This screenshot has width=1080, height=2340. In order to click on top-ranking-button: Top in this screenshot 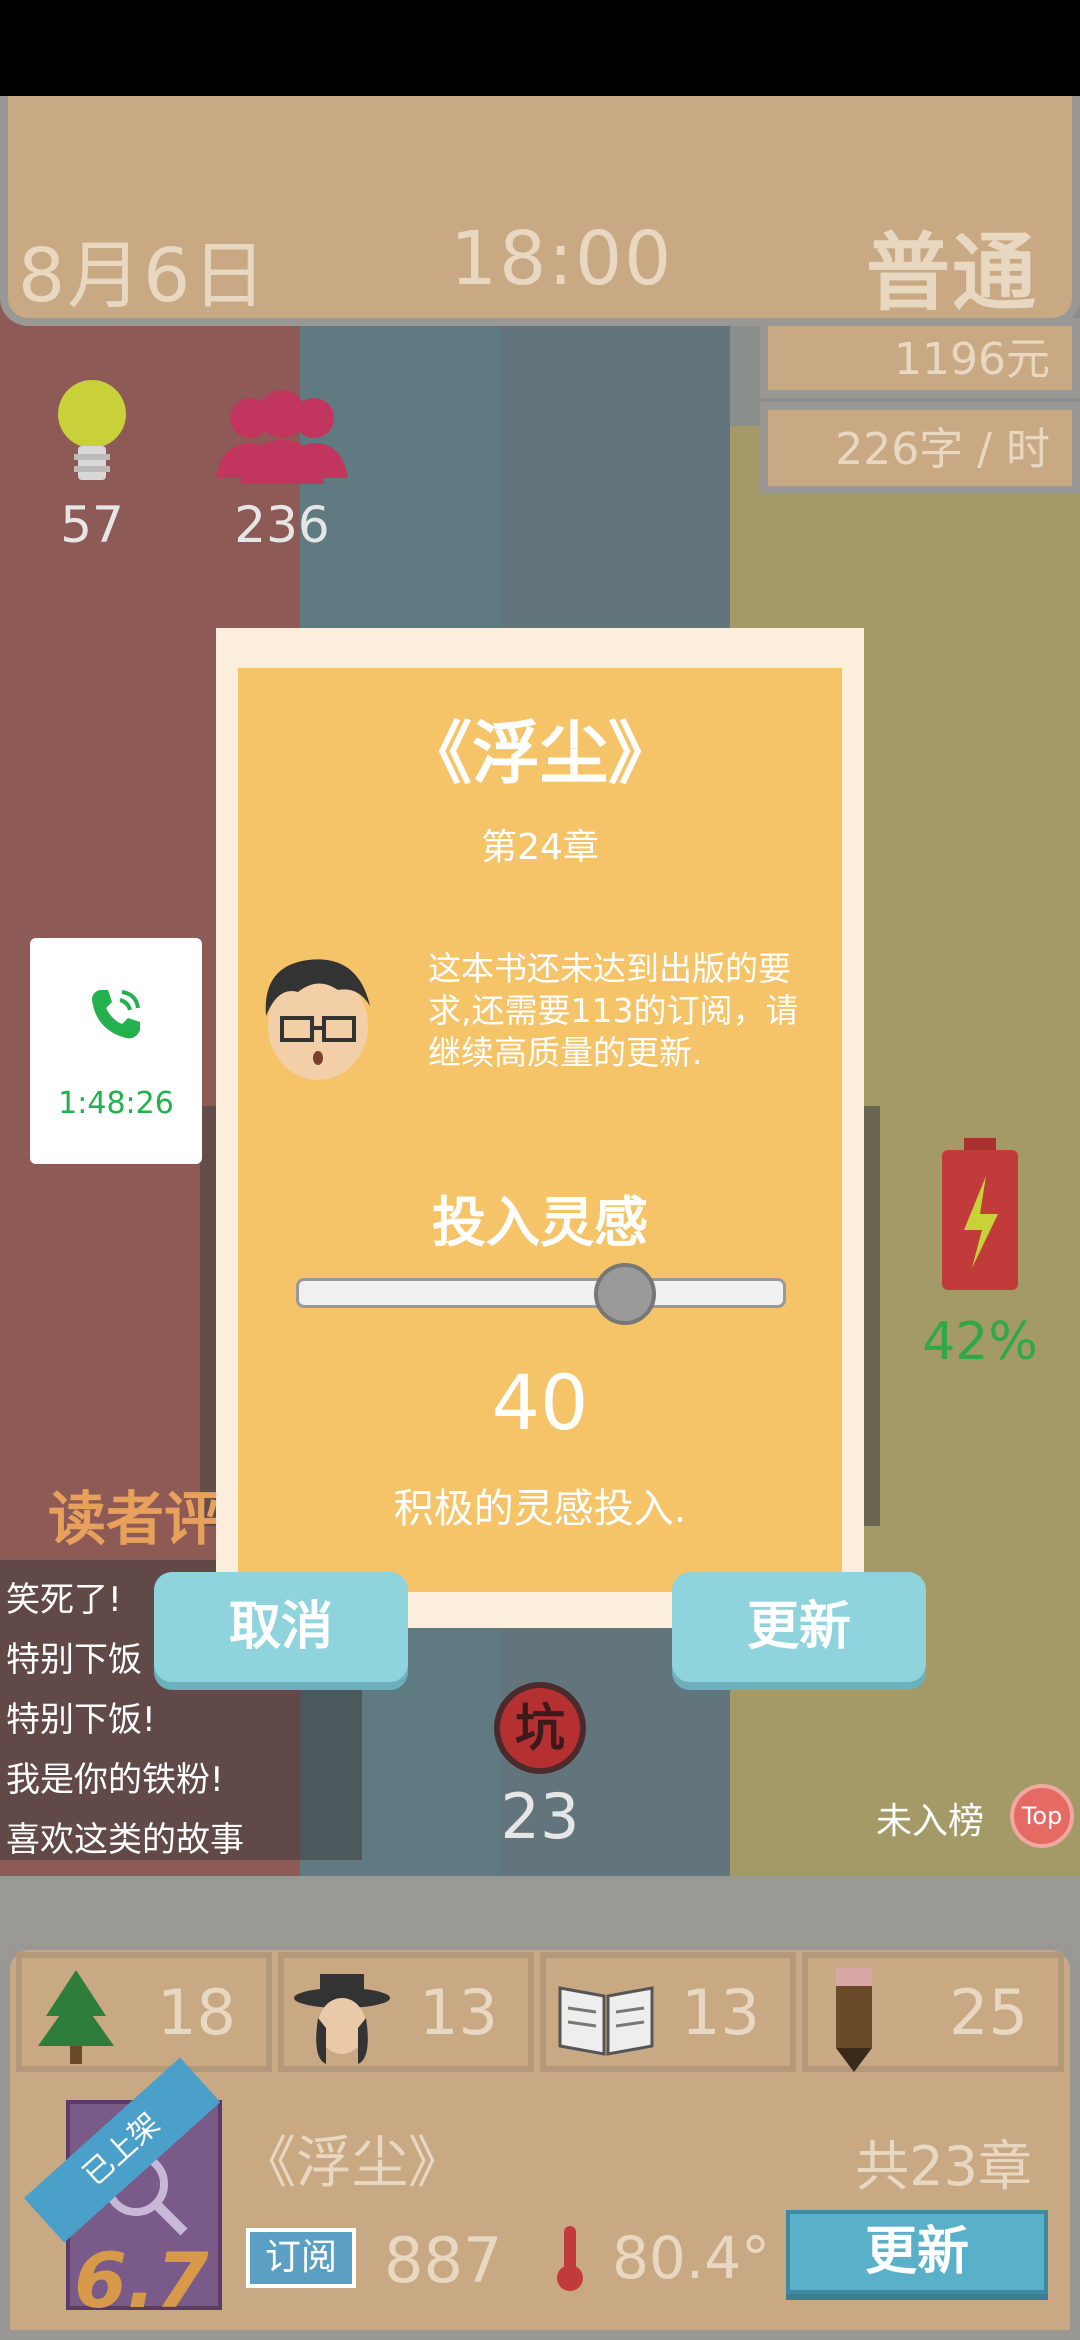, I will do `click(1042, 1816)`.